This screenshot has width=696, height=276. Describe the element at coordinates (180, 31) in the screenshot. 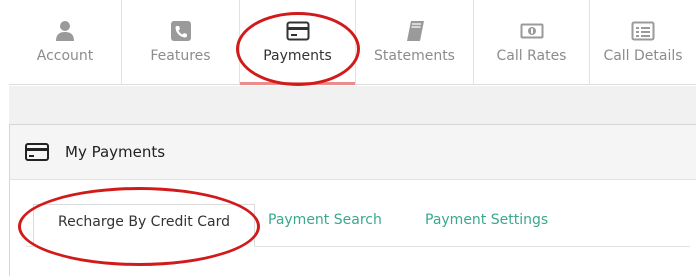

I see `phone-icon` at that location.